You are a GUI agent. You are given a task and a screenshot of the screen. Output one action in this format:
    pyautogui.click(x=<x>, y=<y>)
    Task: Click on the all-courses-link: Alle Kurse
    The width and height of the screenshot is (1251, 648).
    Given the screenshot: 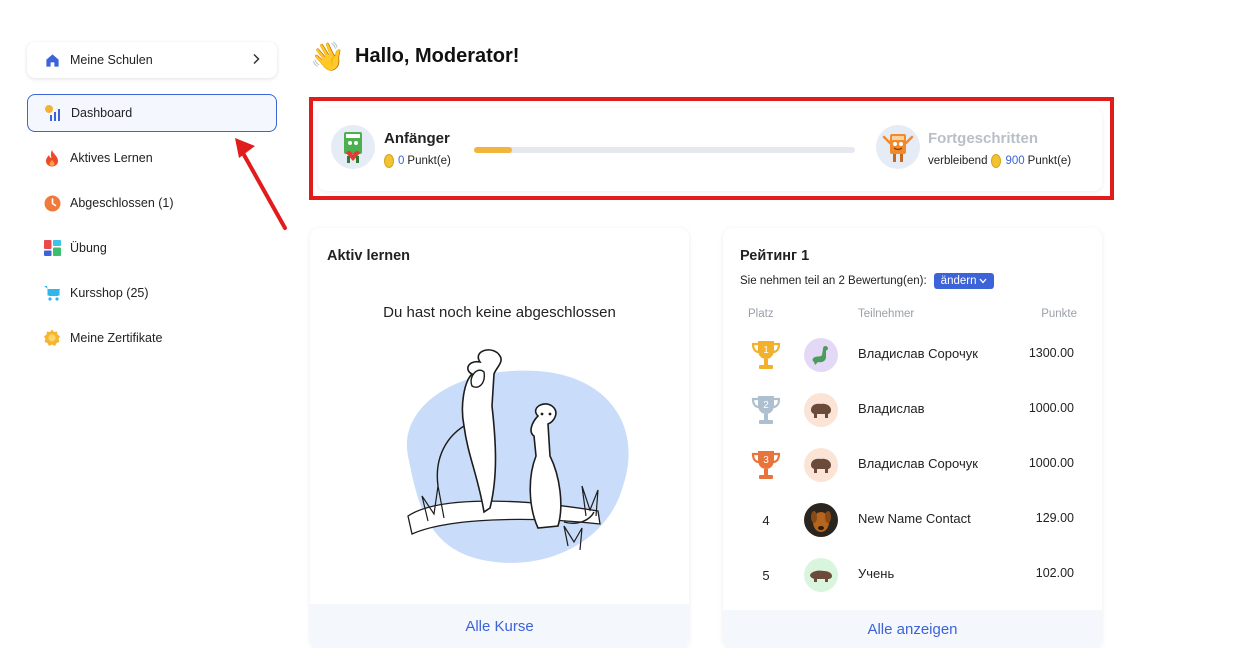 What is the action you would take?
    pyautogui.click(x=499, y=626)
    